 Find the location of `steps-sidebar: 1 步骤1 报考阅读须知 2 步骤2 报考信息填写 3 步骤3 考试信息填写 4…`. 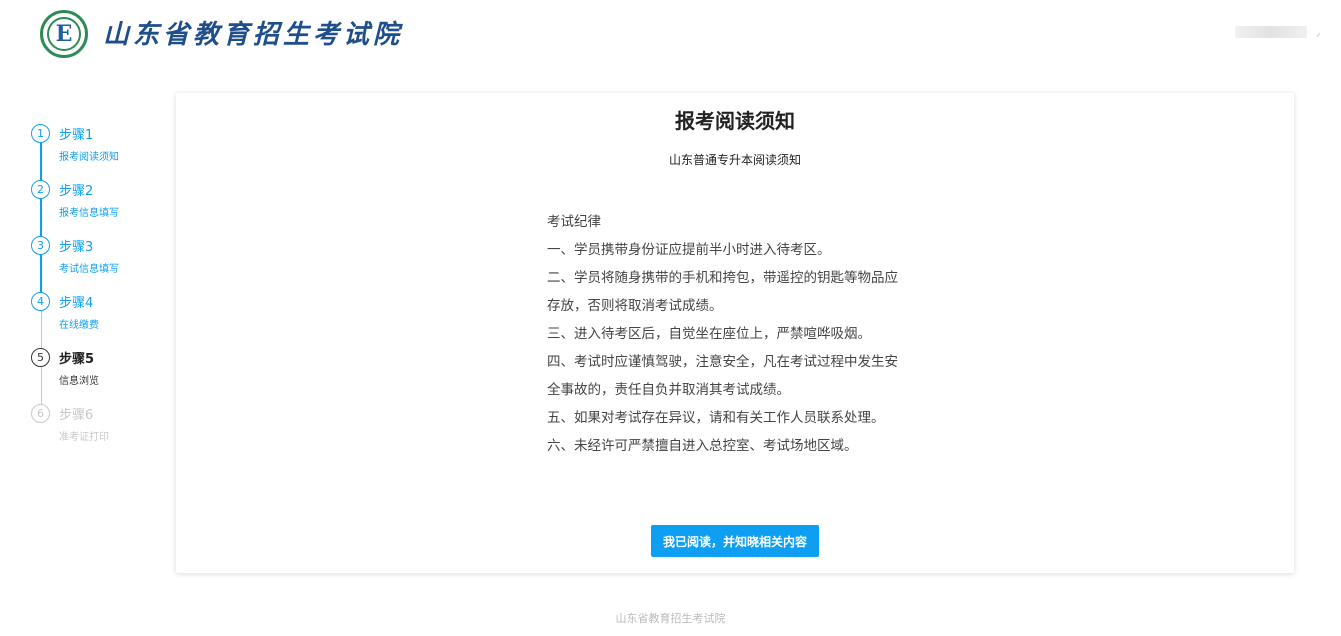

steps-sidebar: 1 步骤1 报考阅读须知 2 步骤2 报考信息填写 3 步骤3 考试信息填写 4… is located at coordinates (100, 290).